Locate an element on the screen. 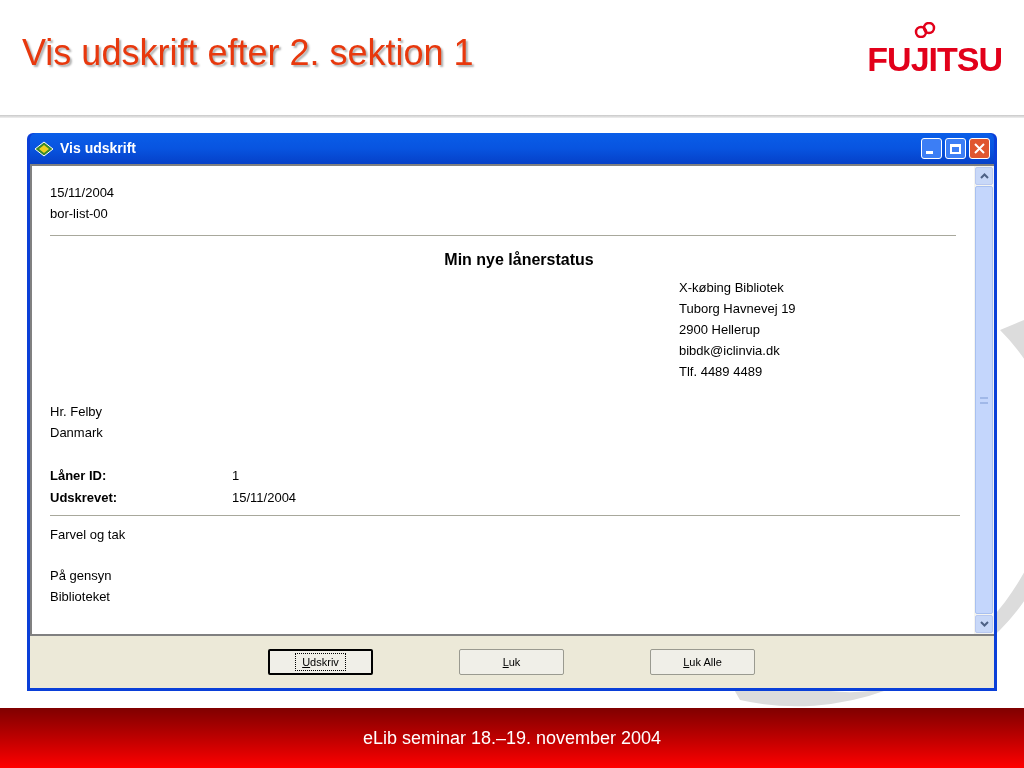 This screenshot has height=768, width=1024. address-line: 2900 Hellerup is located at coordinates (720, 330).